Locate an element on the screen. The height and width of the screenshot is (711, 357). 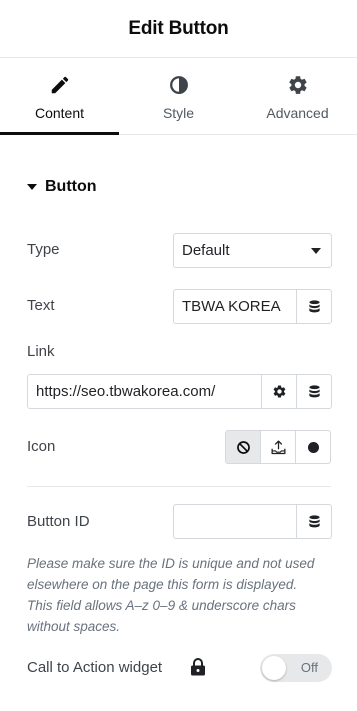
tab-style: Style is located at coordinates (178, 96).